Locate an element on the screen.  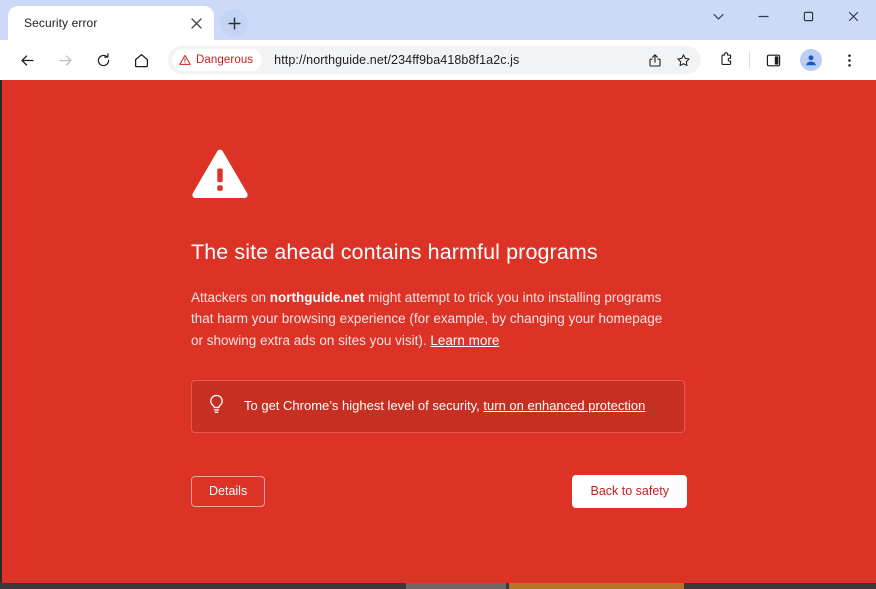
tab-strip-left-padding is located at coordinates (4, 20).